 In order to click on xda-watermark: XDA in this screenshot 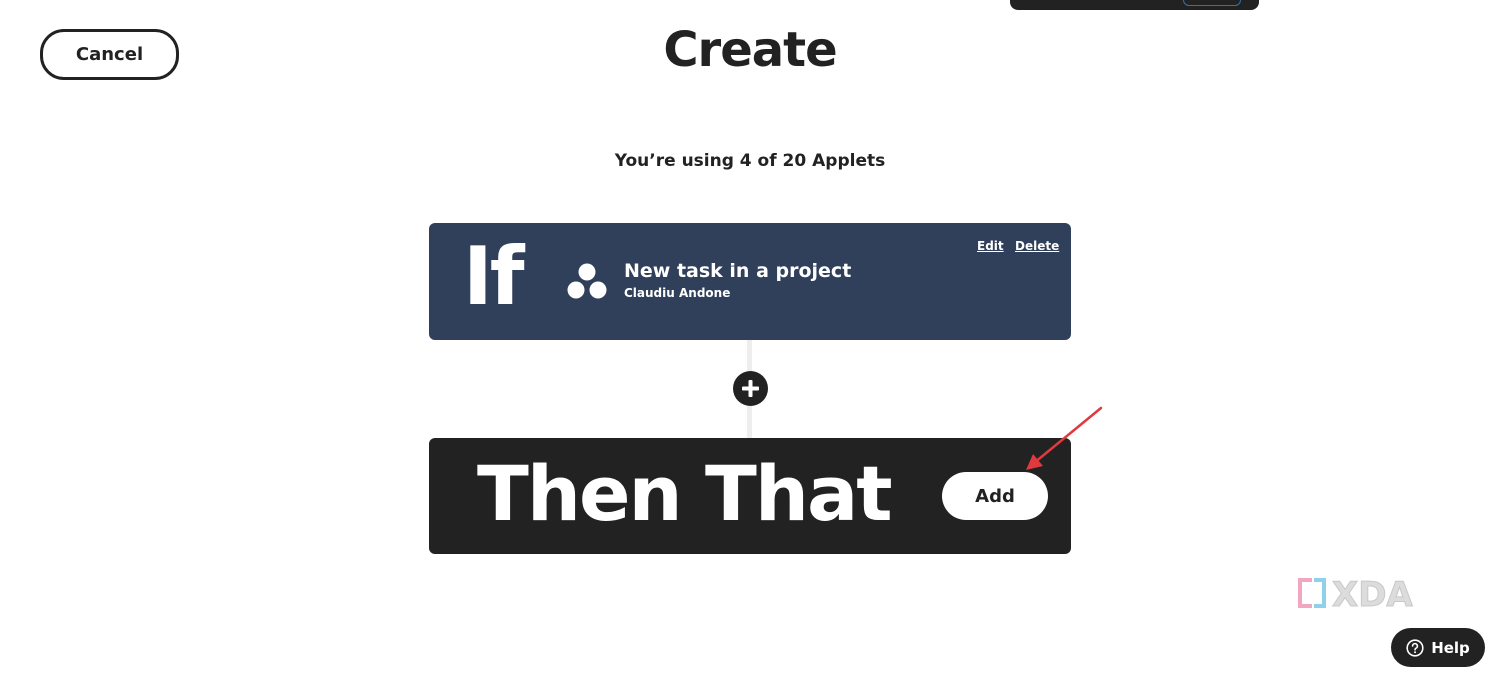, I will do `click(1356, 595)`.